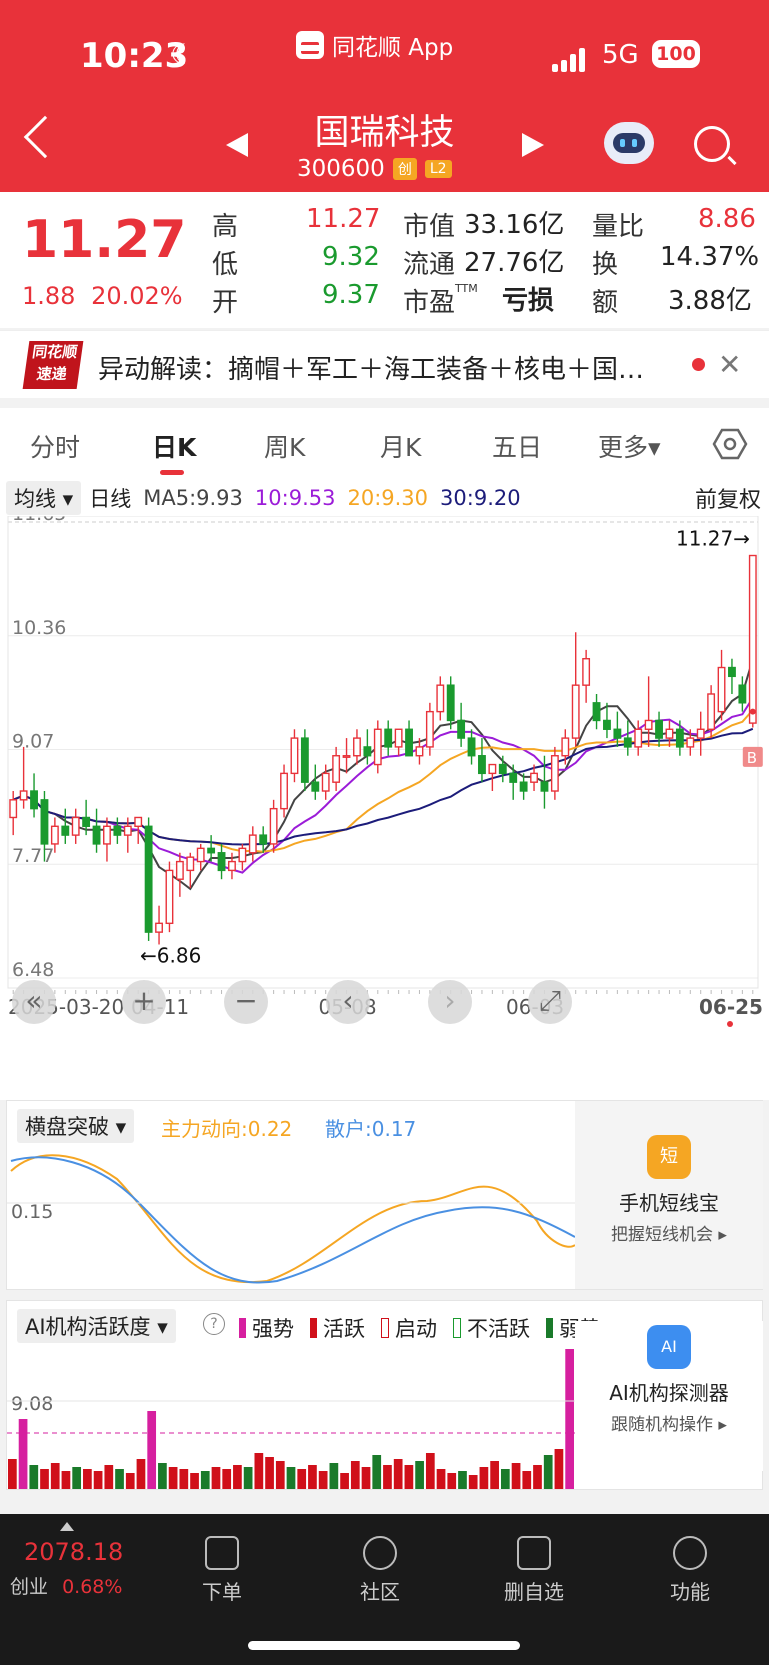  What do you see at coordinates (710, 257) in the screenshot?
I see `turnover-value: 14.37%` at bounding box center [710, 257].